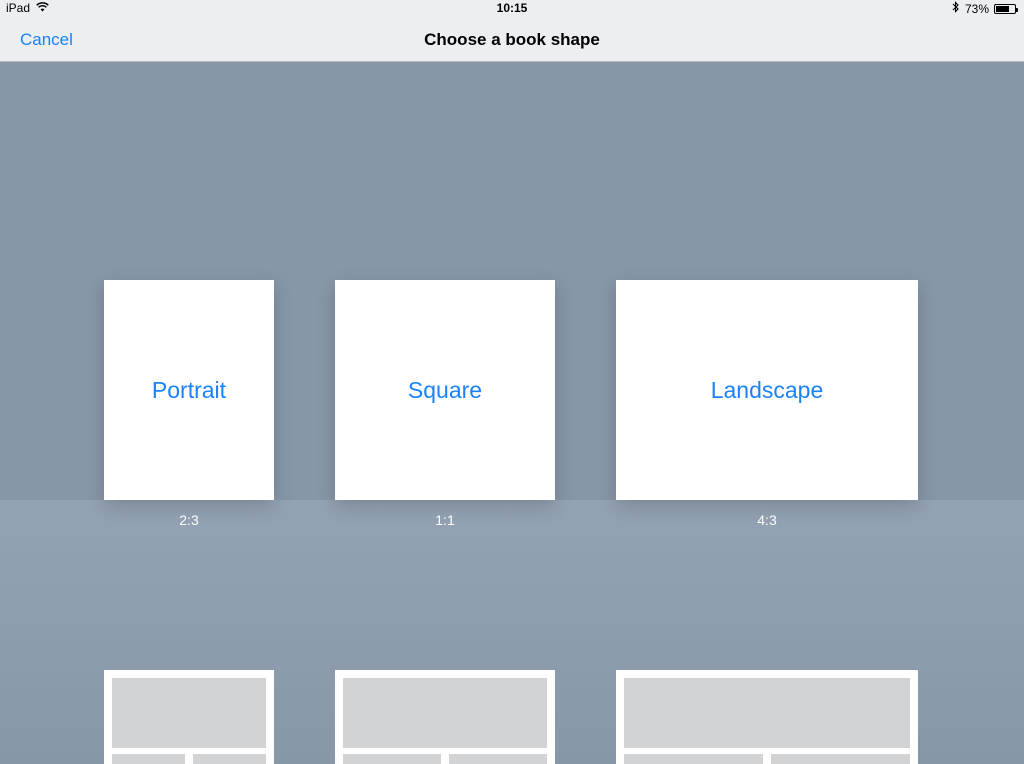  I want to click on status-right: 73%, so click(985, 8).